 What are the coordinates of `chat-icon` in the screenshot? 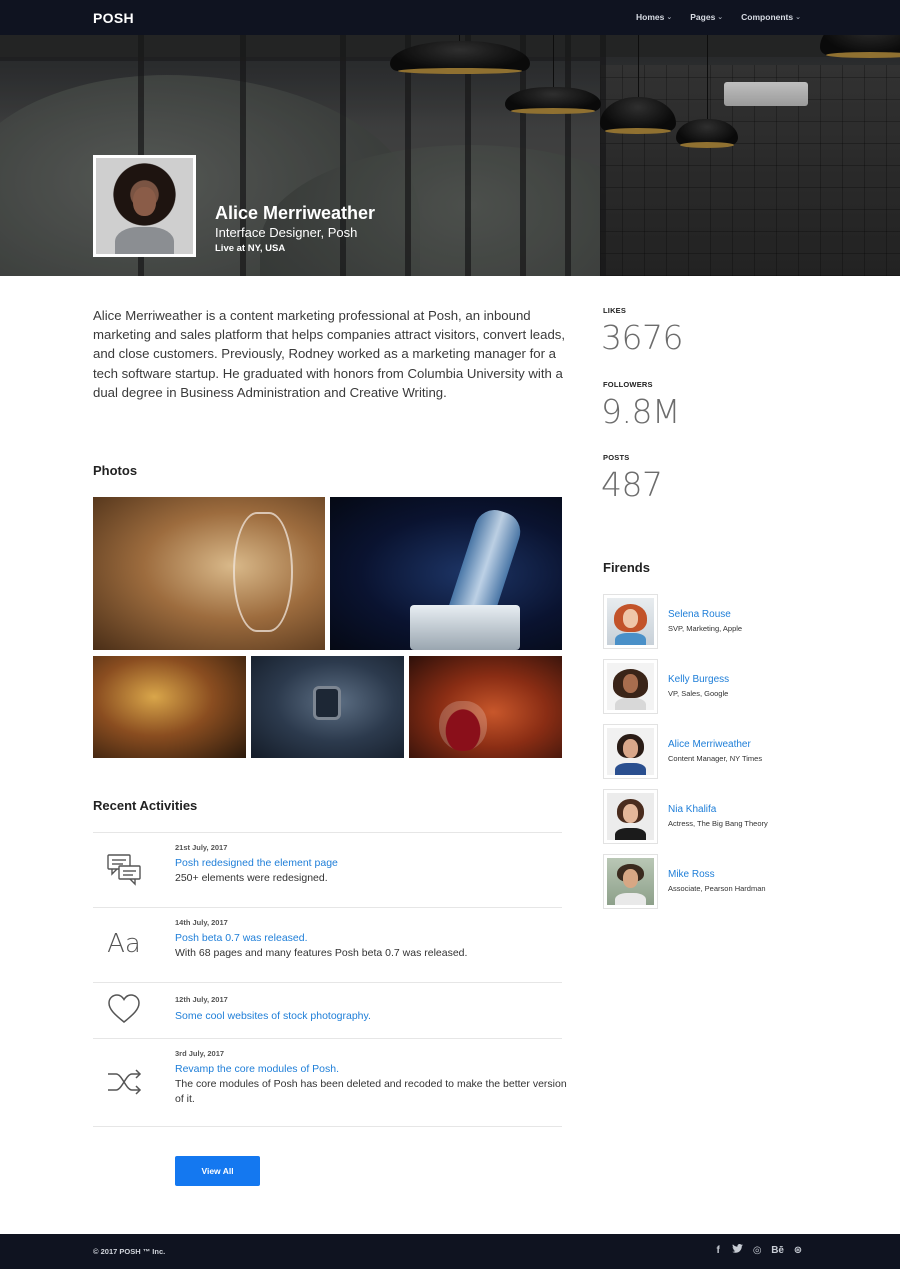 It's located at (124, 869).